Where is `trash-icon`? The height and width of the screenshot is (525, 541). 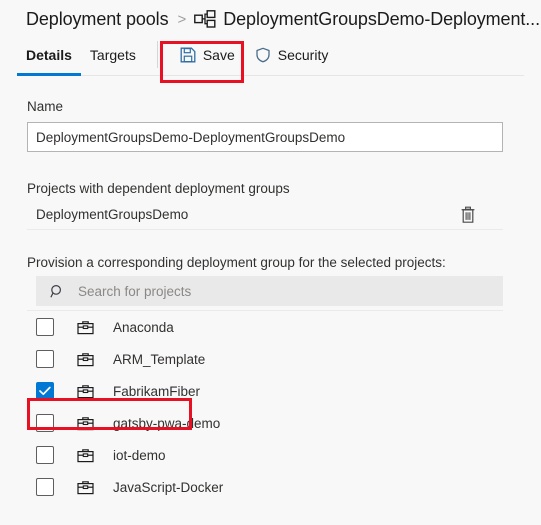
trash-icon is located at coordinates (468, 215).